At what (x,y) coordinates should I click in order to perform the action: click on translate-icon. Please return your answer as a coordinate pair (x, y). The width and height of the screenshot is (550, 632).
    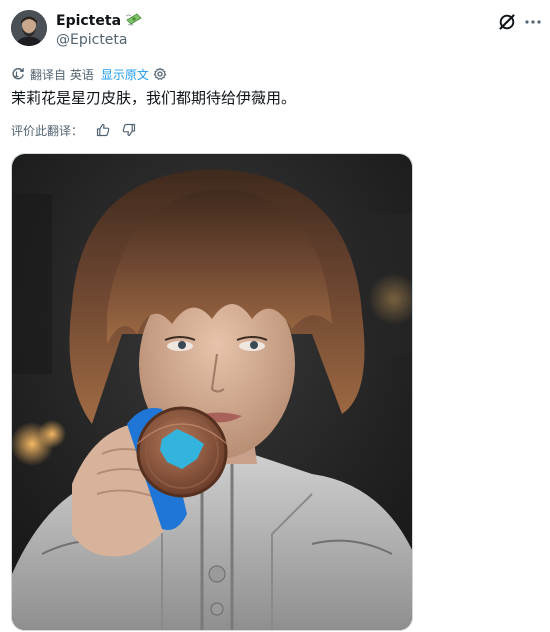
    Looking at the image, I should click on (18, 74).